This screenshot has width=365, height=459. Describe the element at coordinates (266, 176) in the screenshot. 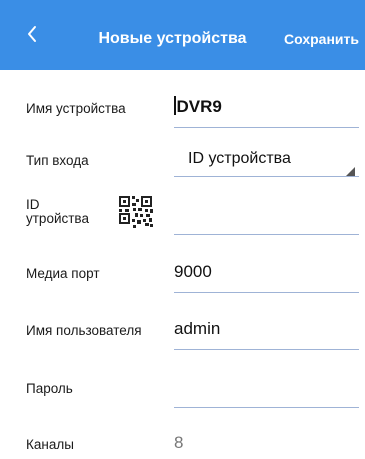

I see `login-type-underline` at that location.